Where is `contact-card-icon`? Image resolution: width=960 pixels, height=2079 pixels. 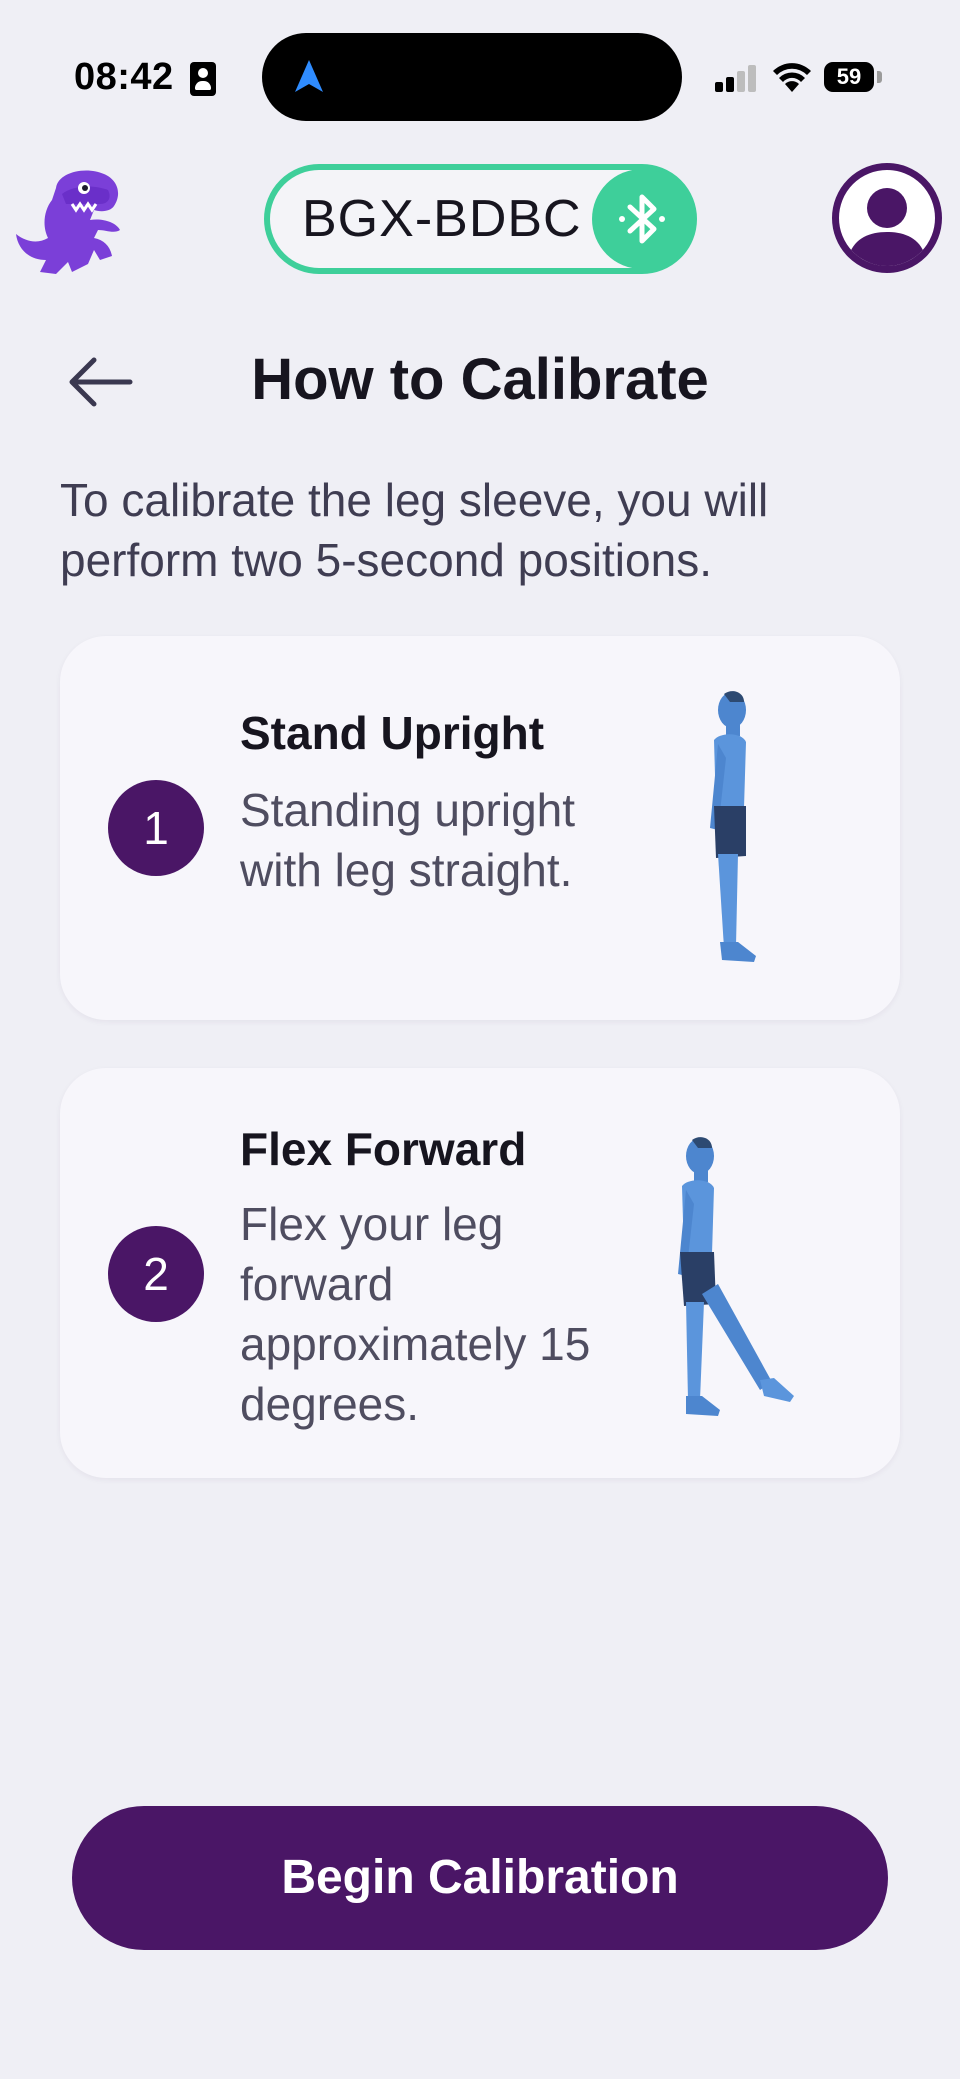 contact-card-icon is located at coordinates (203, 79).